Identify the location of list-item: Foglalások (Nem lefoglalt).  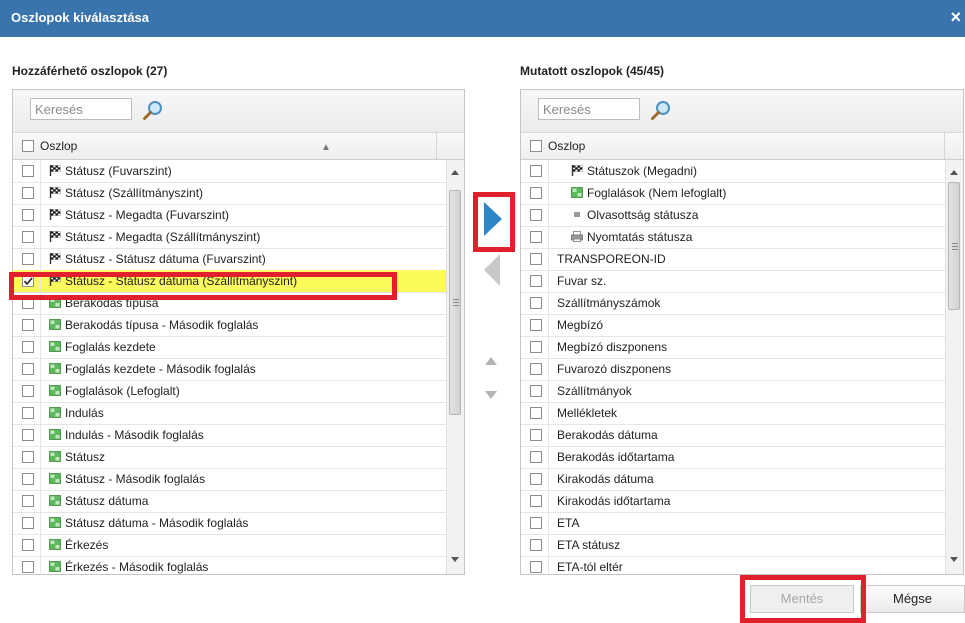
(733, 193).